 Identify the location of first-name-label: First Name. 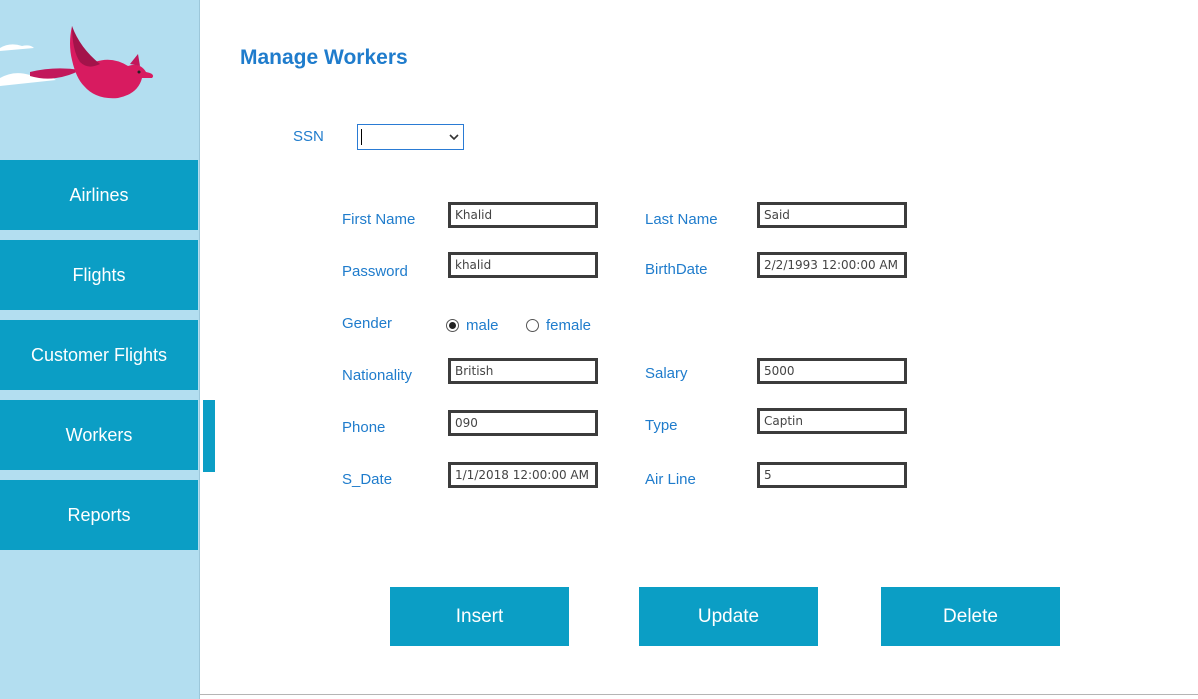
(379, 219).